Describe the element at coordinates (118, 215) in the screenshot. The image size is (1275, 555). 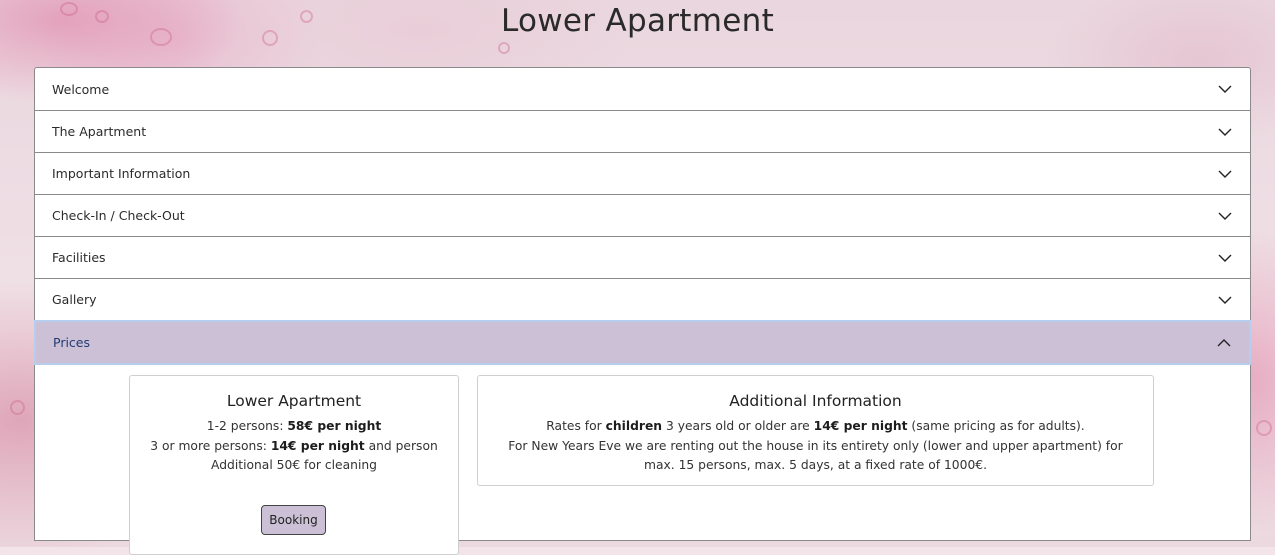
I see `accordion-label: Check-In / Check-Out` at that location.